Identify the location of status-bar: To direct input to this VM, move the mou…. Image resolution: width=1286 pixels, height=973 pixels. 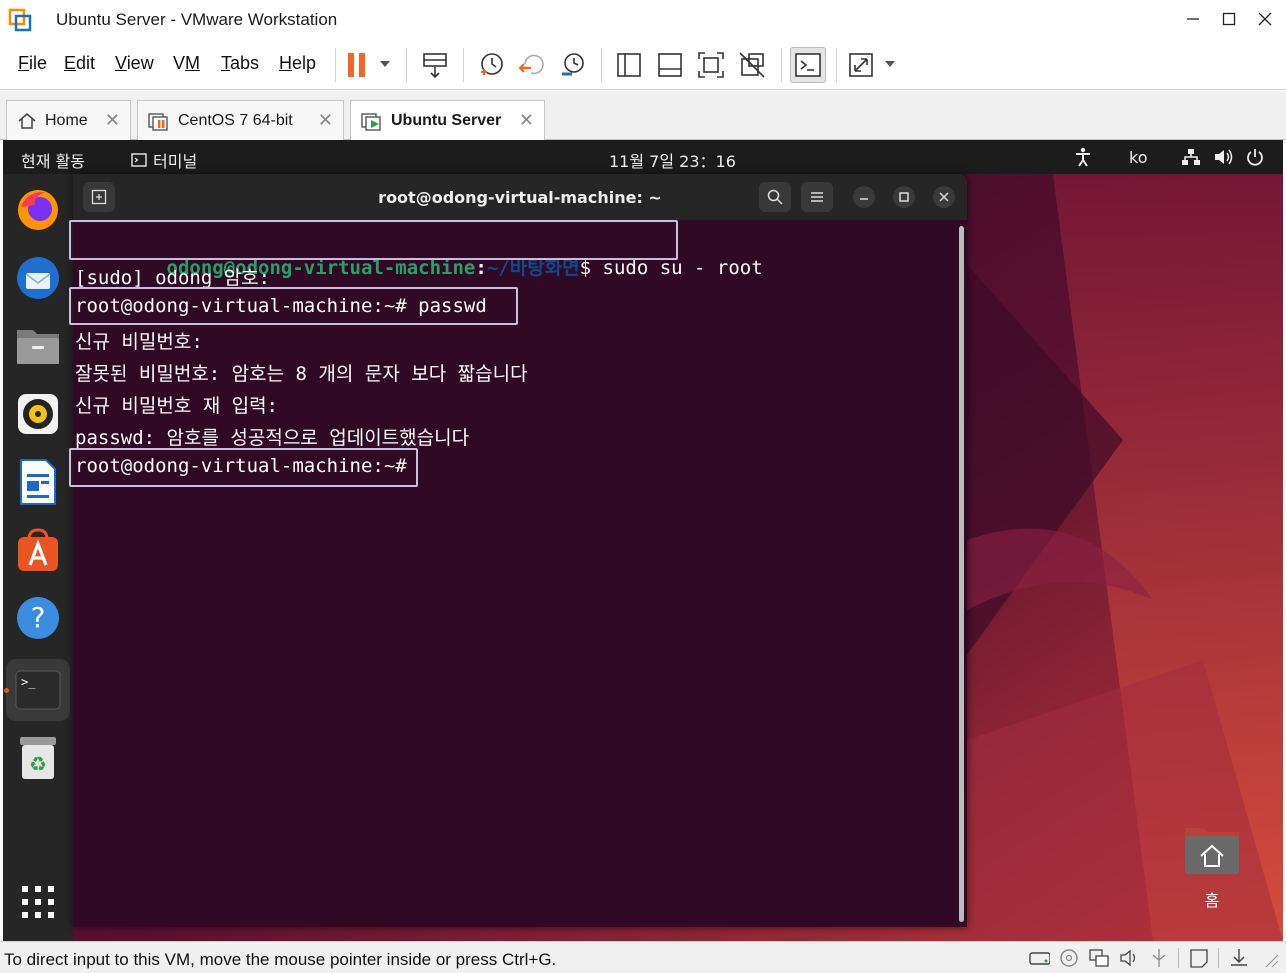
(643, 957).